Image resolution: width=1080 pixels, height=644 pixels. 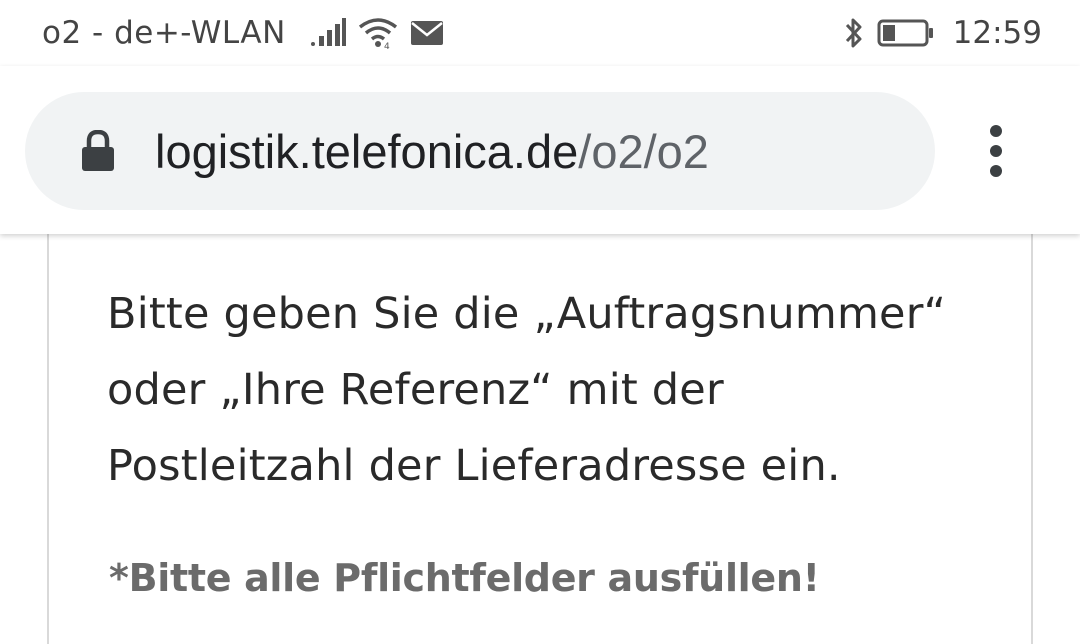 I want to click on status-left: o2 - de+-WLAN 4, so click(x=249, y=33).